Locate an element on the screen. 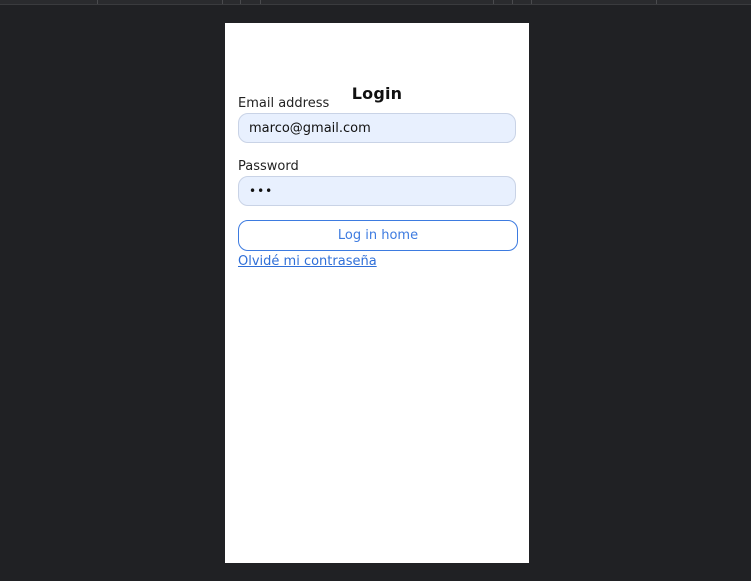  email-value: marco@gmail.com is located at coordinates (310, 128).